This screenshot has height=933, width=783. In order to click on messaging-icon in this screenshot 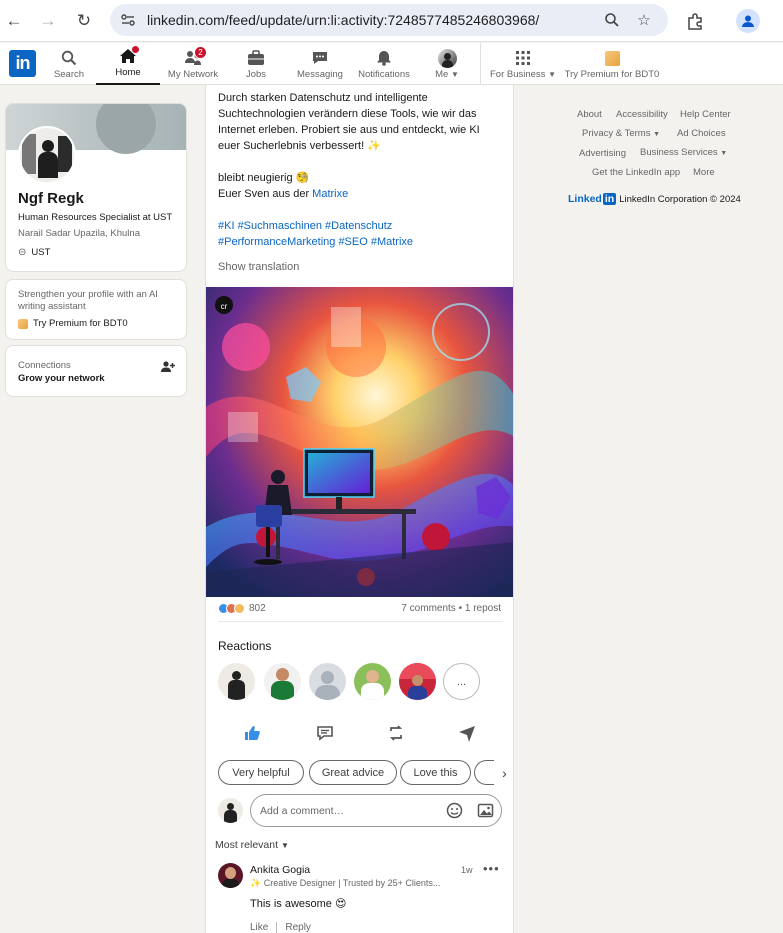, I will do `click(320, 58)`.